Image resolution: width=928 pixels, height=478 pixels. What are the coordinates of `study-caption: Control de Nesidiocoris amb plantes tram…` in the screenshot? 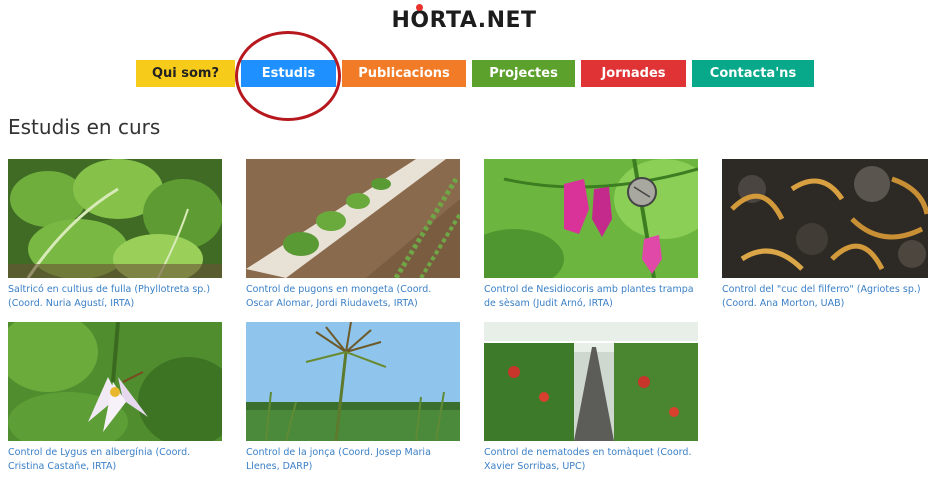 It's located at (591, 297).